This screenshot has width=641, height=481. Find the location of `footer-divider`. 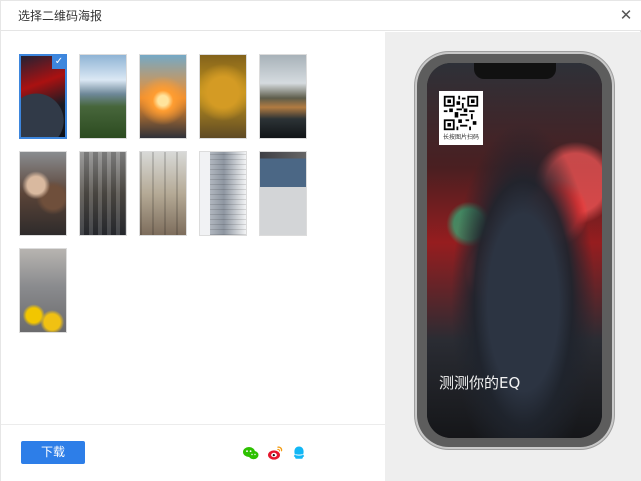

footer-divider is located at coordinates (193, 424).